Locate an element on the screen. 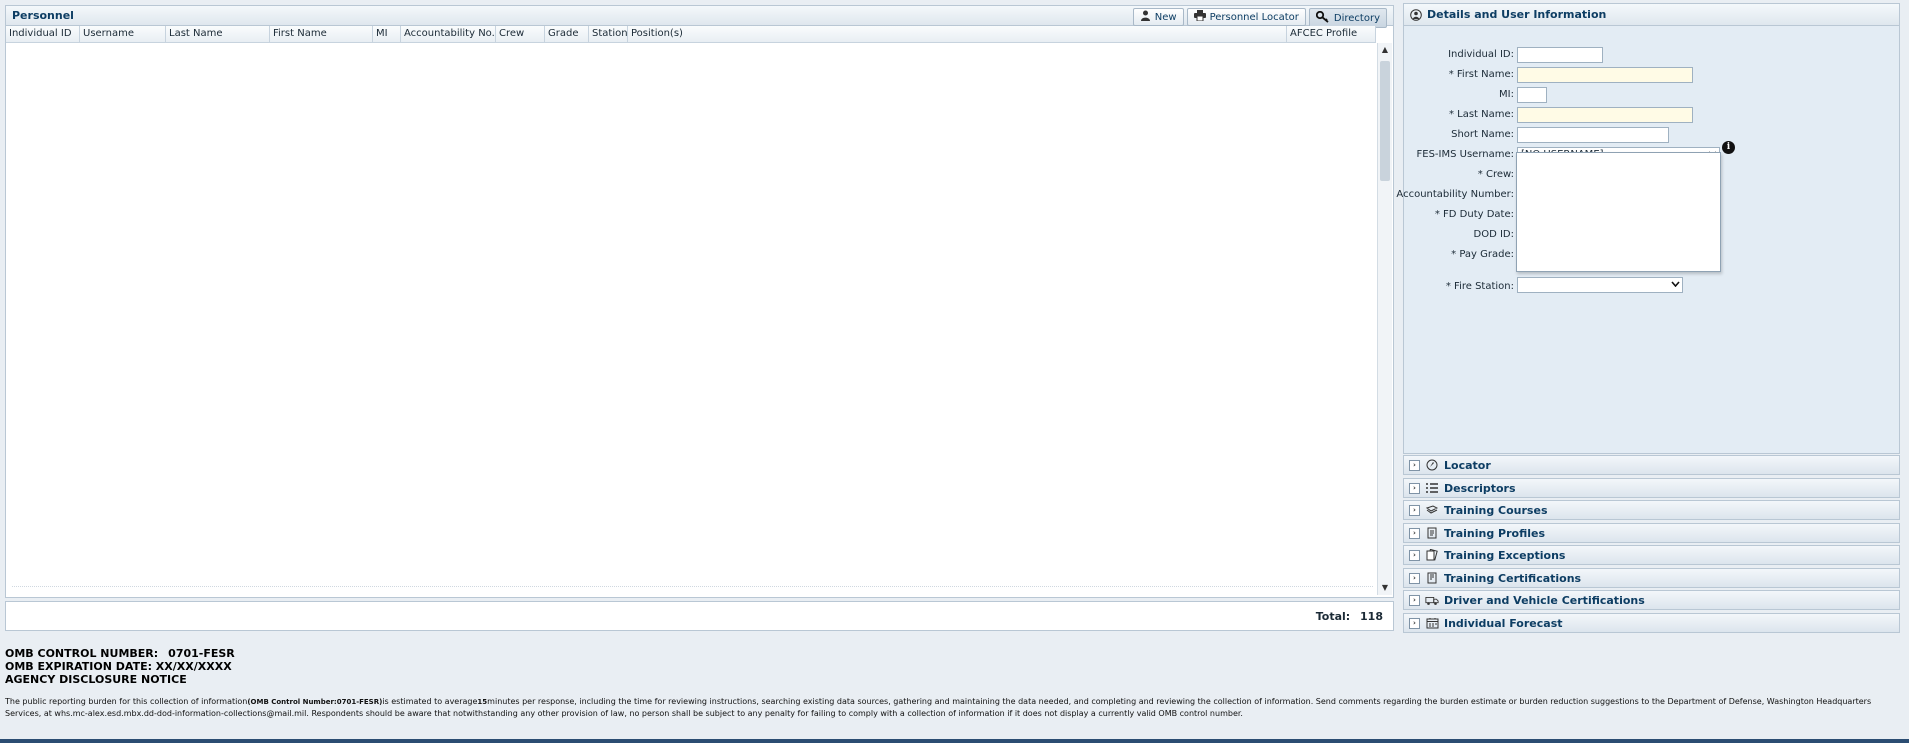 The width and height of the screenshot is (1909, 743). mi-input is located at coordinates (1532, 95).